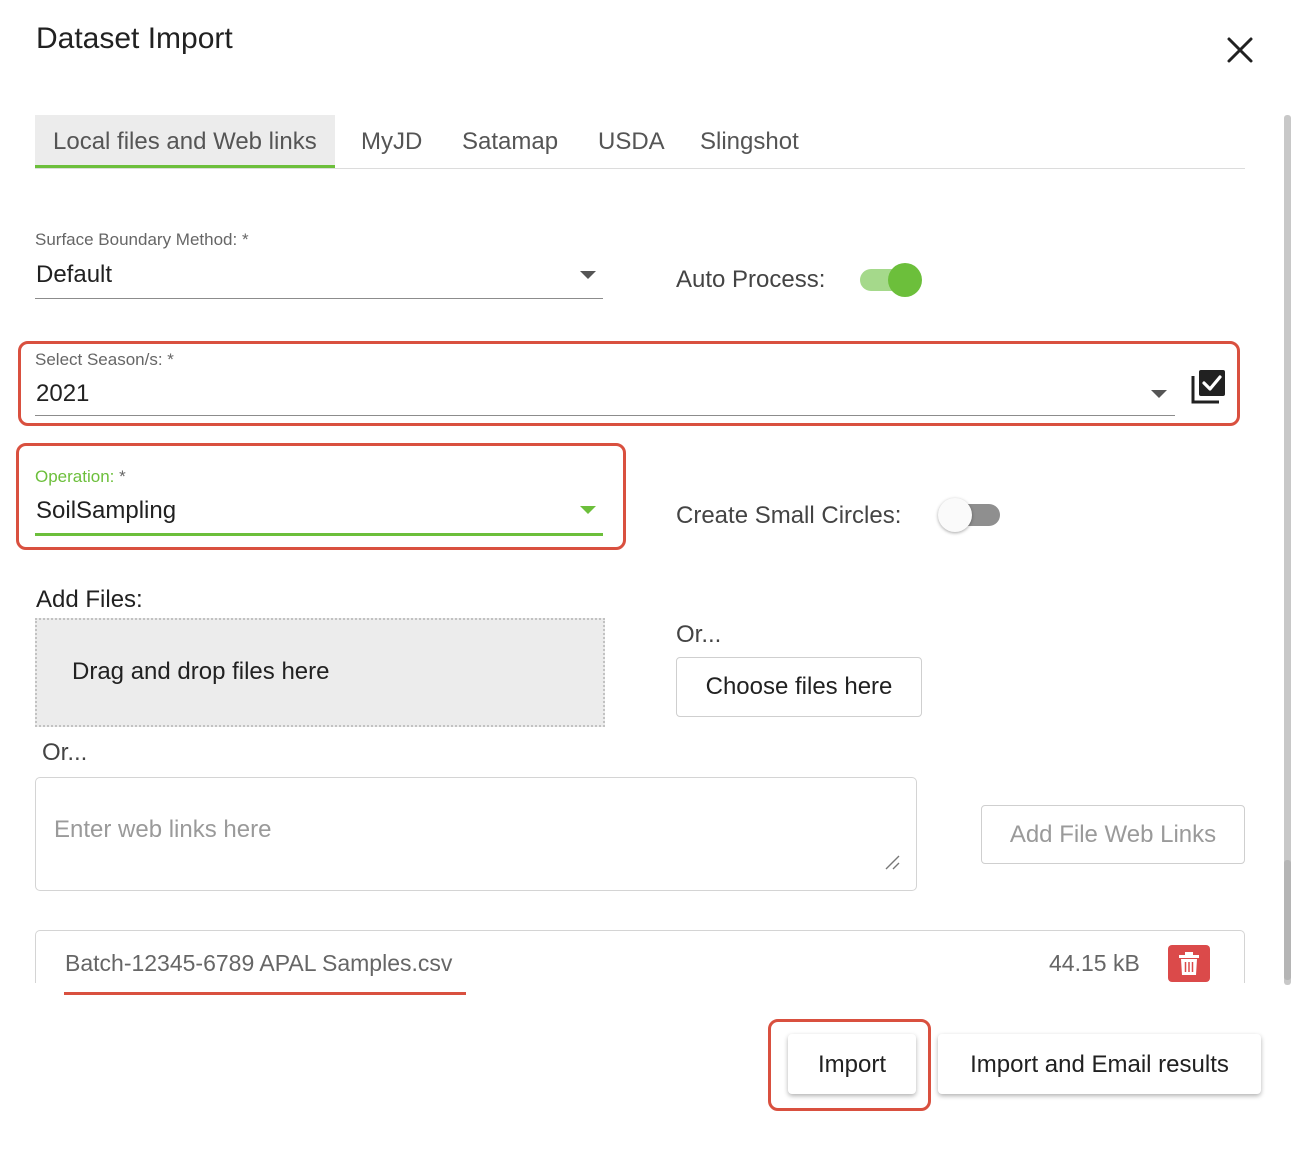  I want to click on tab-myjd: MyJD, so click(391, 141).